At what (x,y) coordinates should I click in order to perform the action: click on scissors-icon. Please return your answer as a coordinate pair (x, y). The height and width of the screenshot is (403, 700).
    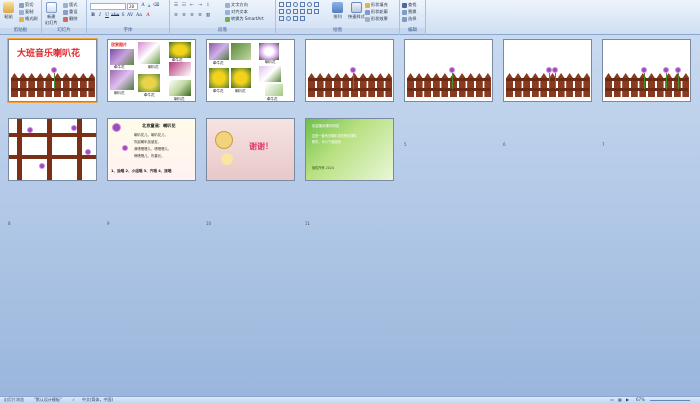
    Looking at the image, I should click on (21, 5).